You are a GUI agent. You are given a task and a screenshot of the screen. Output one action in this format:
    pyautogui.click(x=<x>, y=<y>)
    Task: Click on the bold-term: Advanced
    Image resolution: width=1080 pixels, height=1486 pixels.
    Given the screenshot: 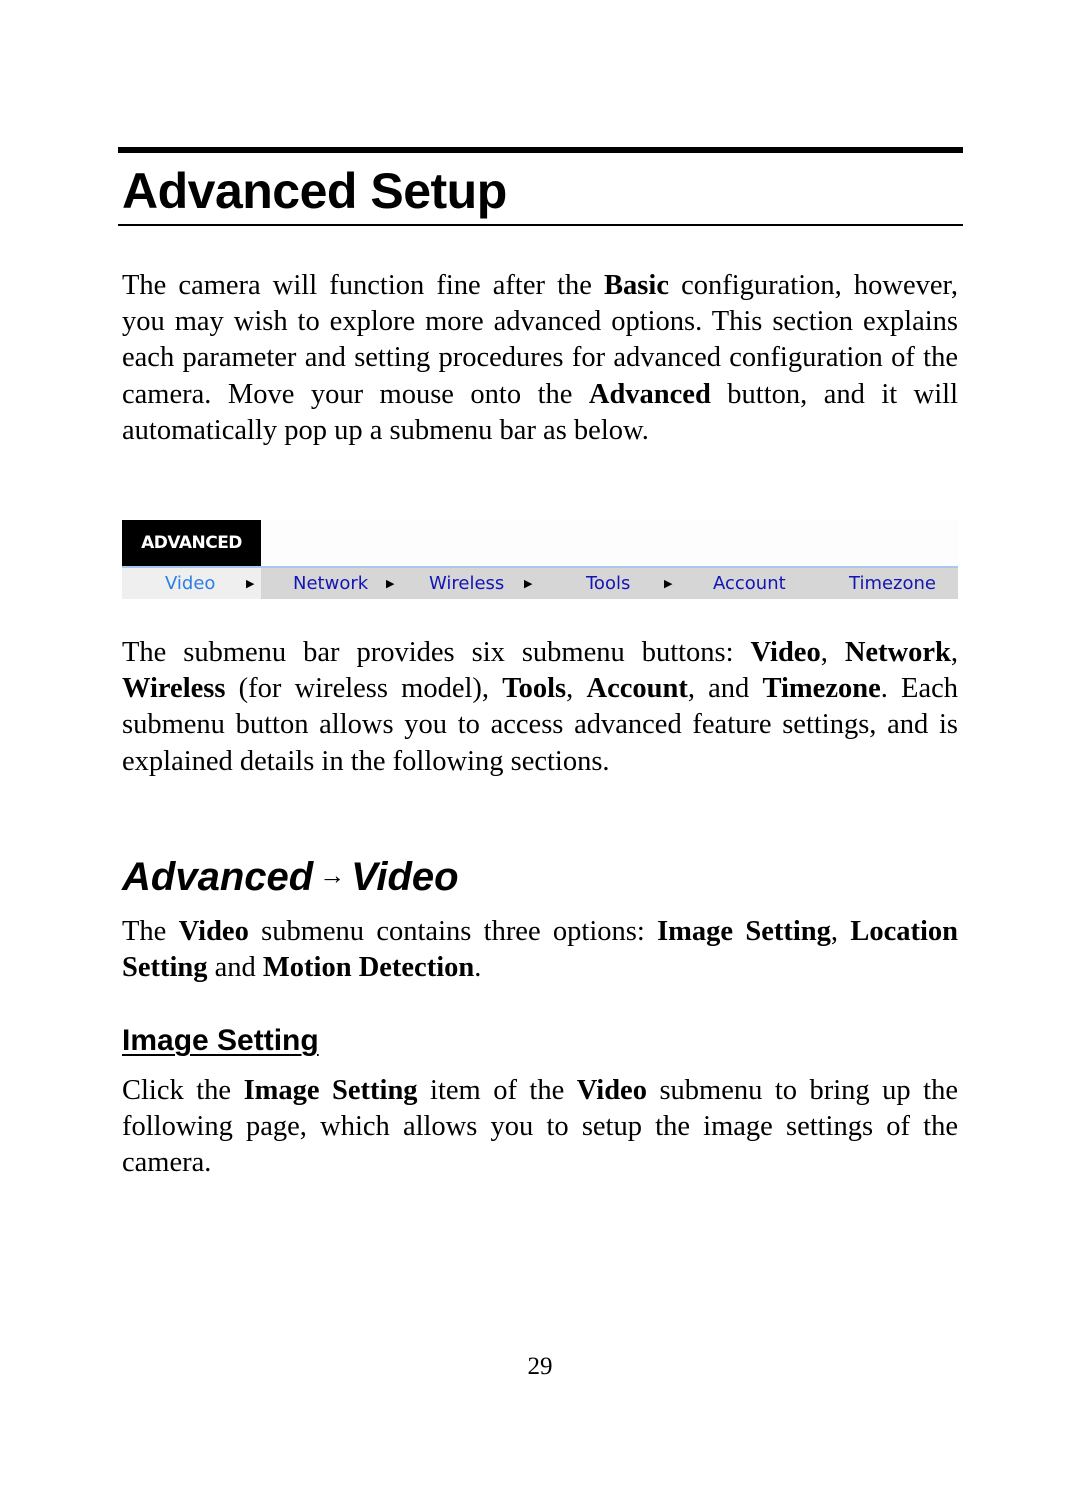 What is the action you would take?
    pyautogui.click(x=649, y=394)
    